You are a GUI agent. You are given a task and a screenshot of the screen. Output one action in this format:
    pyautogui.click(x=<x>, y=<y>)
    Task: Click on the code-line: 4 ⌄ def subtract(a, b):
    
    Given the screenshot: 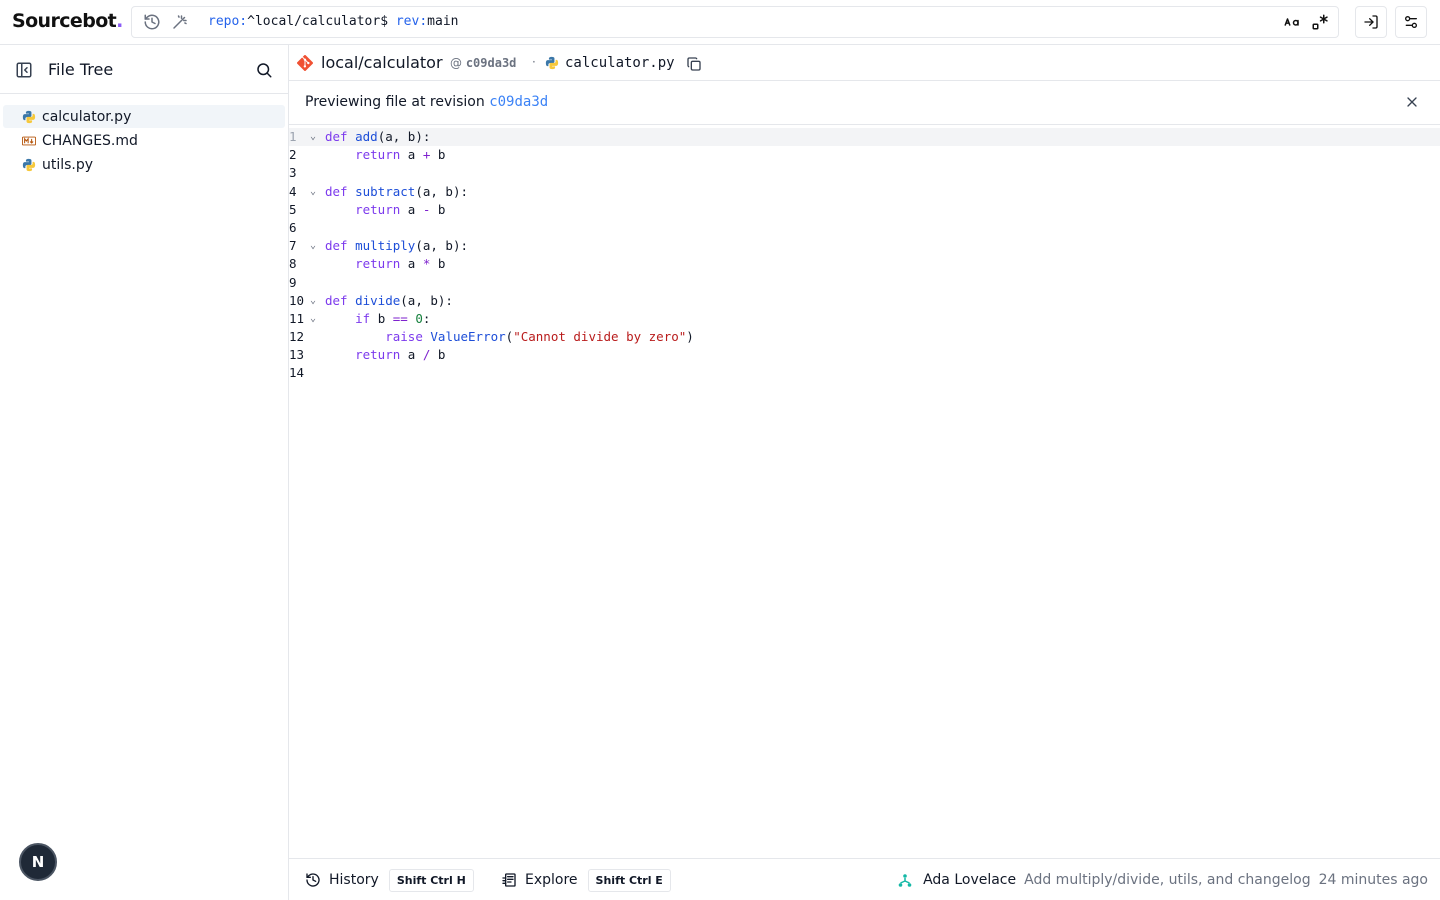 What is the action you would take?
    pyautogui.click(x=379, y=191)
    